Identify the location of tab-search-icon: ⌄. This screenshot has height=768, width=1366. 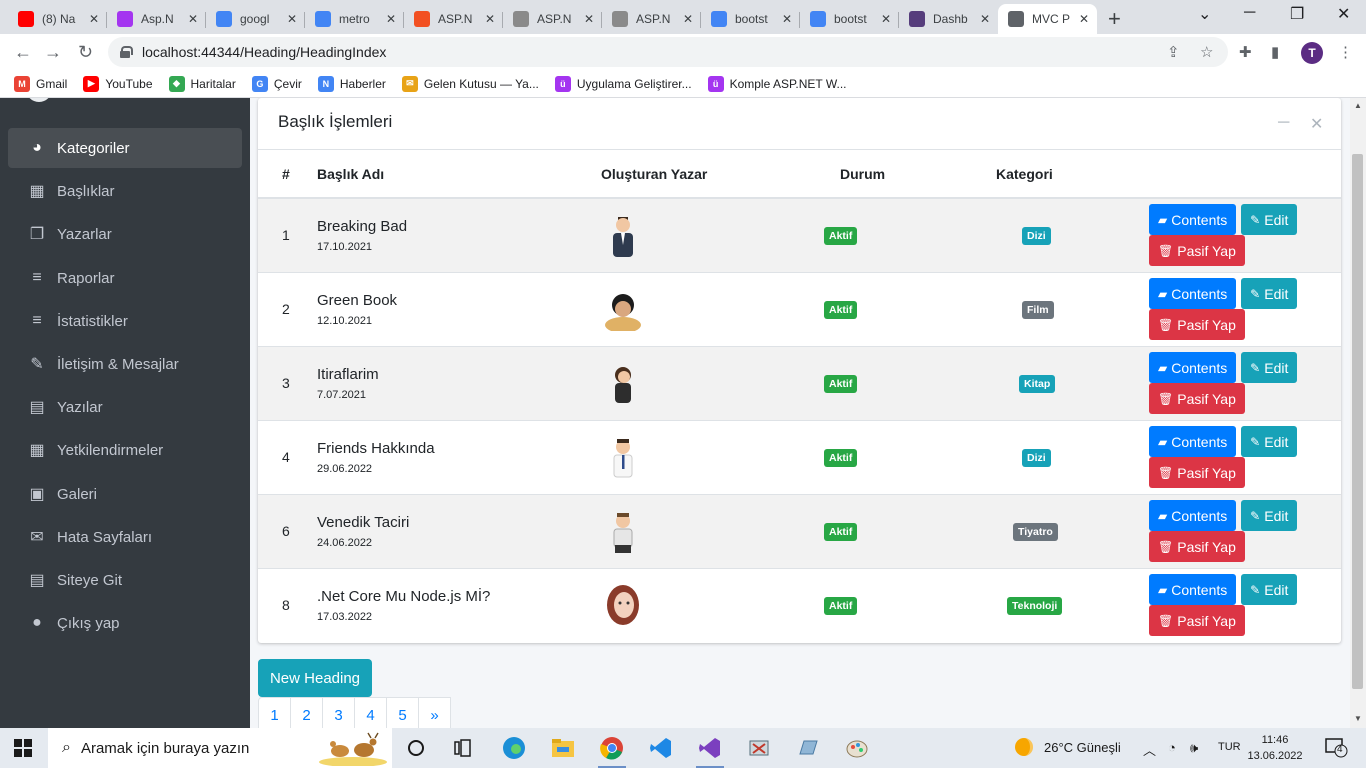
(1204, 14).